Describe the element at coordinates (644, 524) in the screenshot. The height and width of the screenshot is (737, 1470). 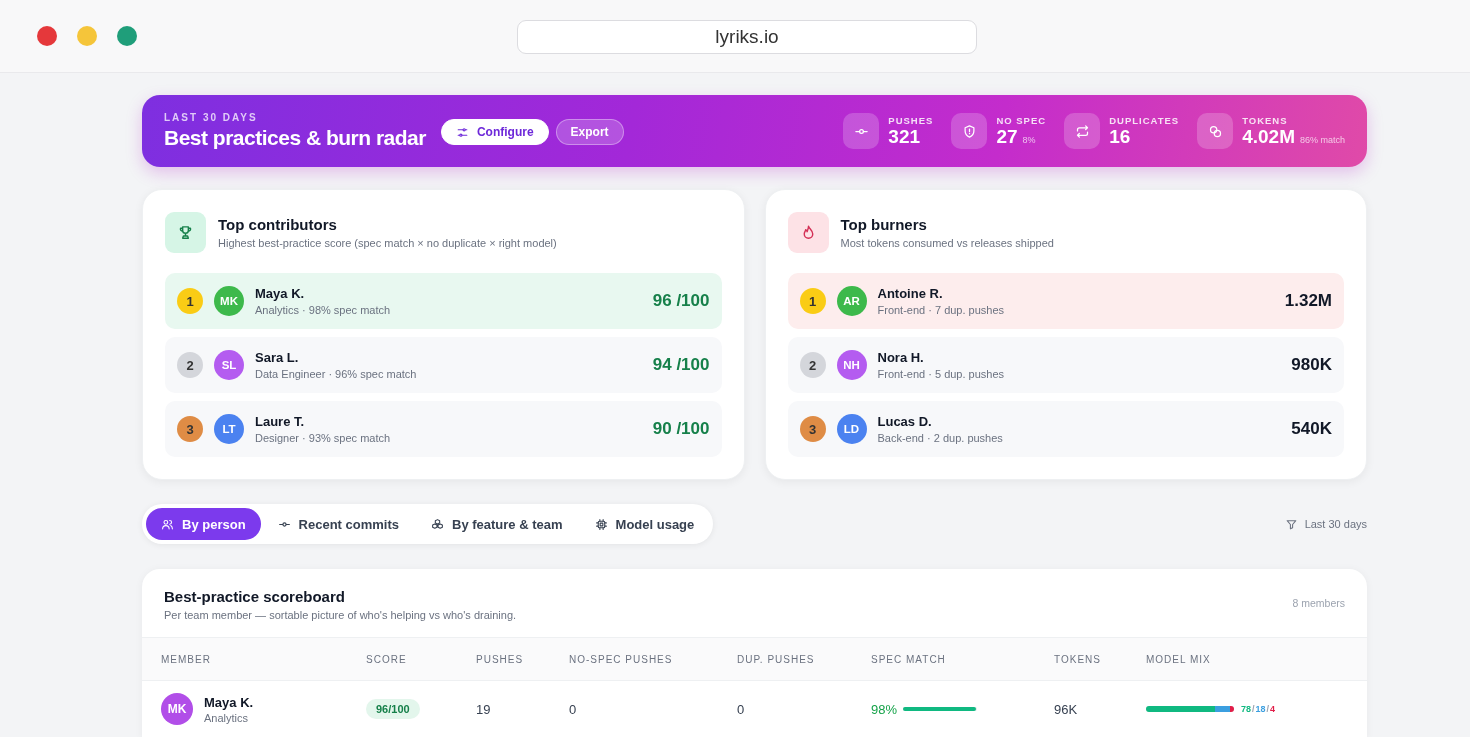
I see `tab: Model usage` at that location.